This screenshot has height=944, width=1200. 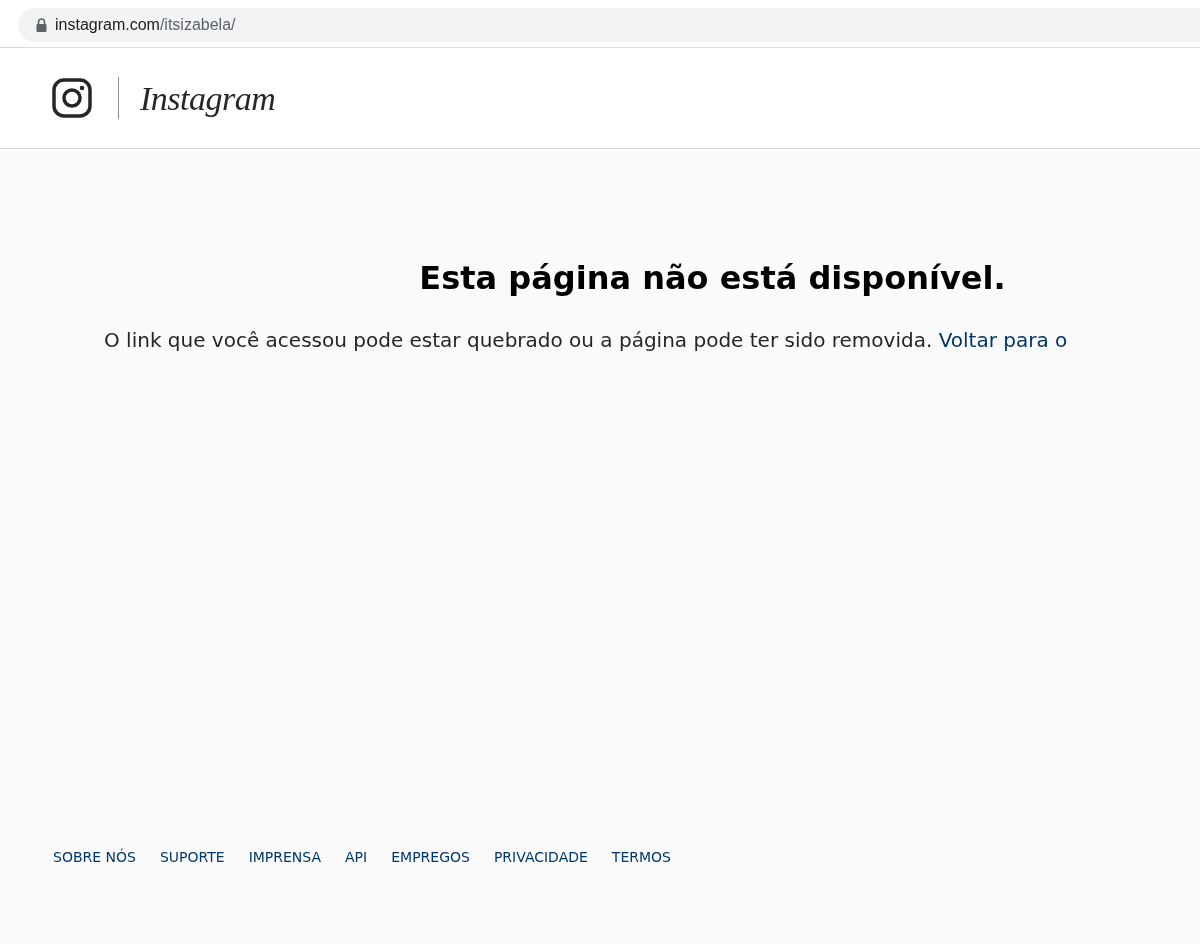 What do you see at coordinates (609, 25) in the screenshot?
I see `address-bar: instagram.com/itsizabela/` at bounding box center [609, 25].